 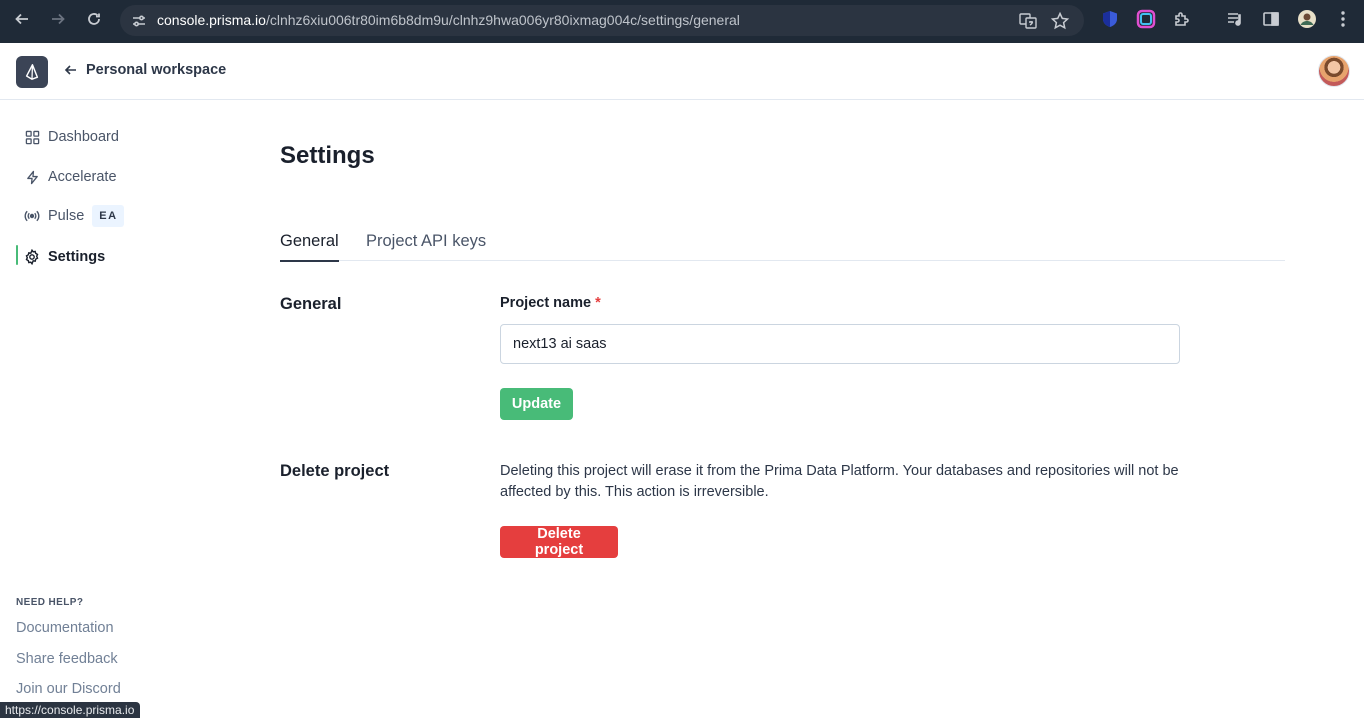 I want to click on sidebar-item-label: Pulse, so click(x=66, y=216).